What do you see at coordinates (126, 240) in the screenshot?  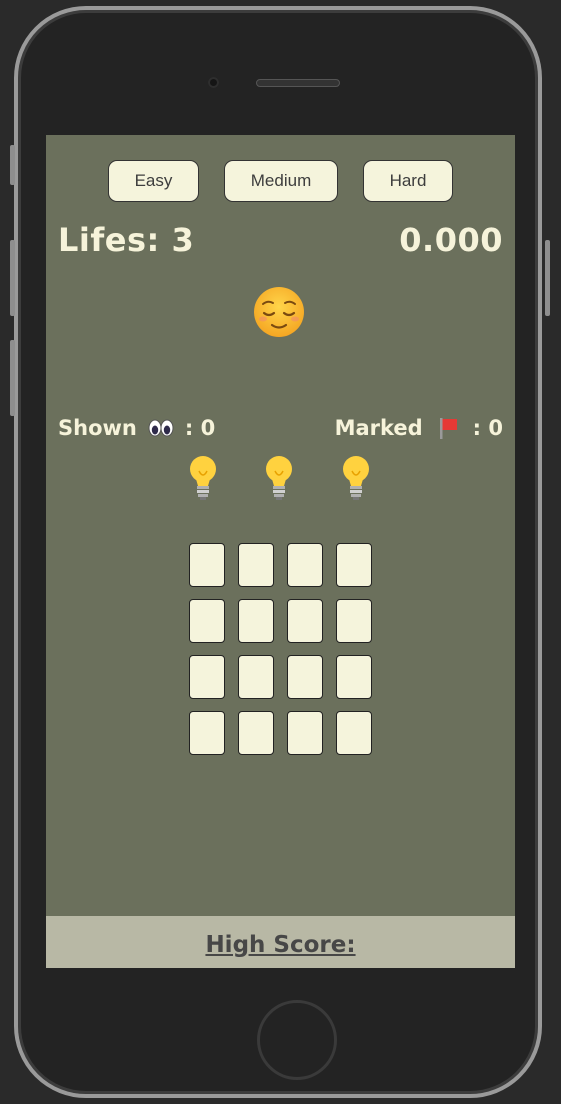 I see `lifes-counter: Lifes: 3` at bounding box center [126, 240].